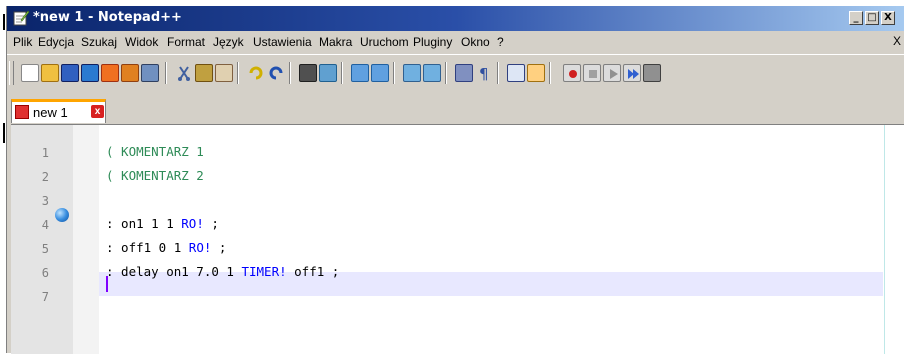 The width and height of the screenshot is (904, 354). Describe the element at coordinates (107, 17) in the screenshot. I see `window-title: *new 1 - Notepad++` at that location.